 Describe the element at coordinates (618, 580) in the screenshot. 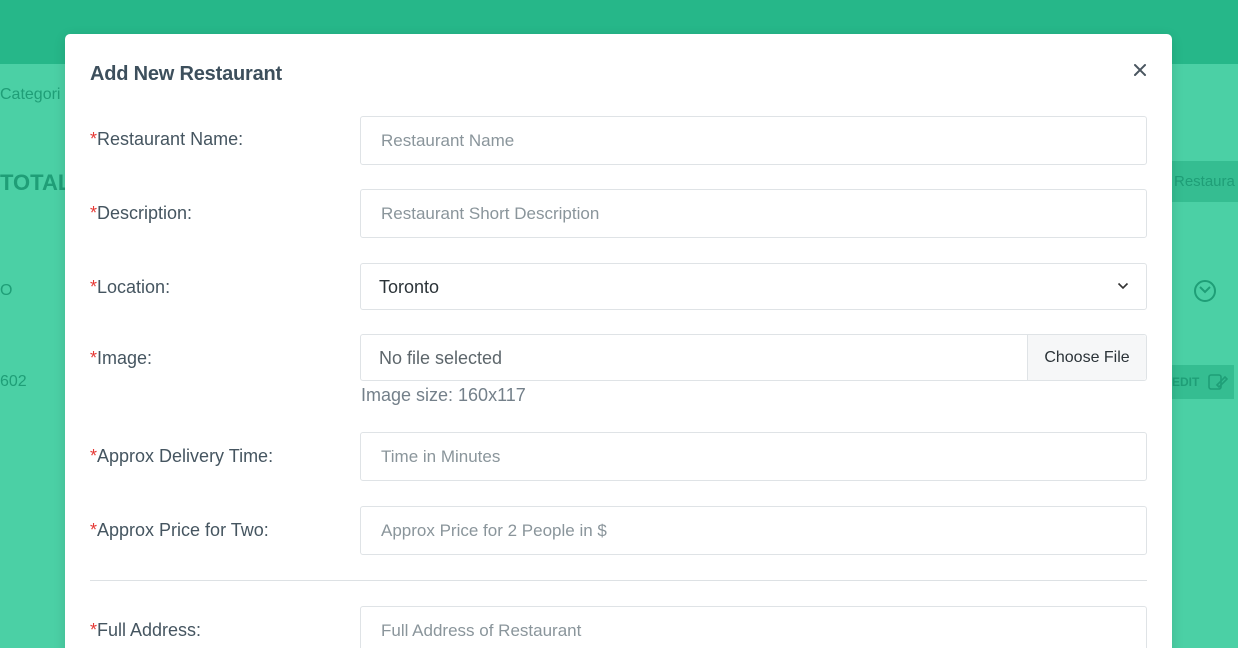

I see `form-divider` at that location.